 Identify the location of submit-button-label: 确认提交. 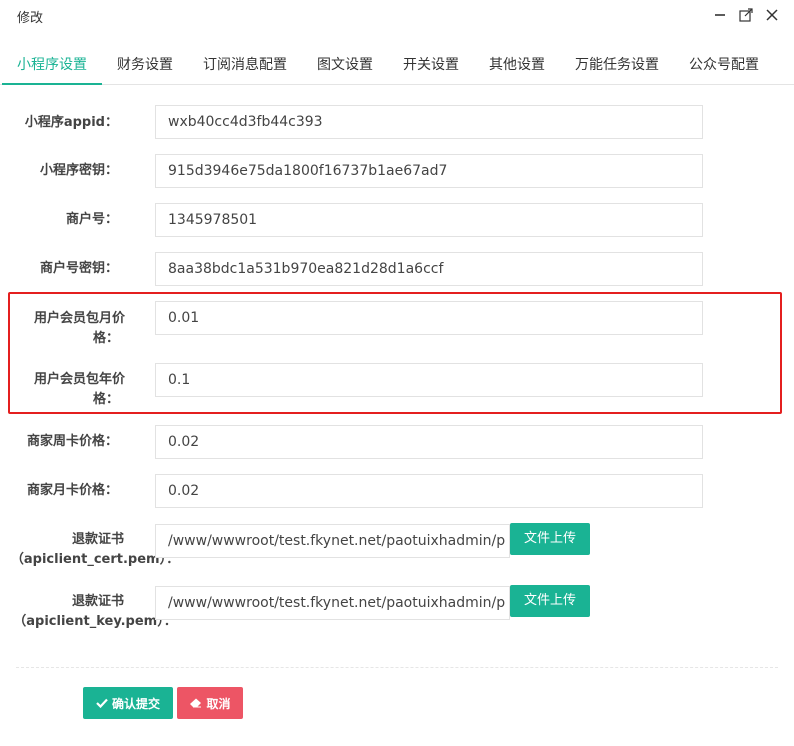
(135, 703).